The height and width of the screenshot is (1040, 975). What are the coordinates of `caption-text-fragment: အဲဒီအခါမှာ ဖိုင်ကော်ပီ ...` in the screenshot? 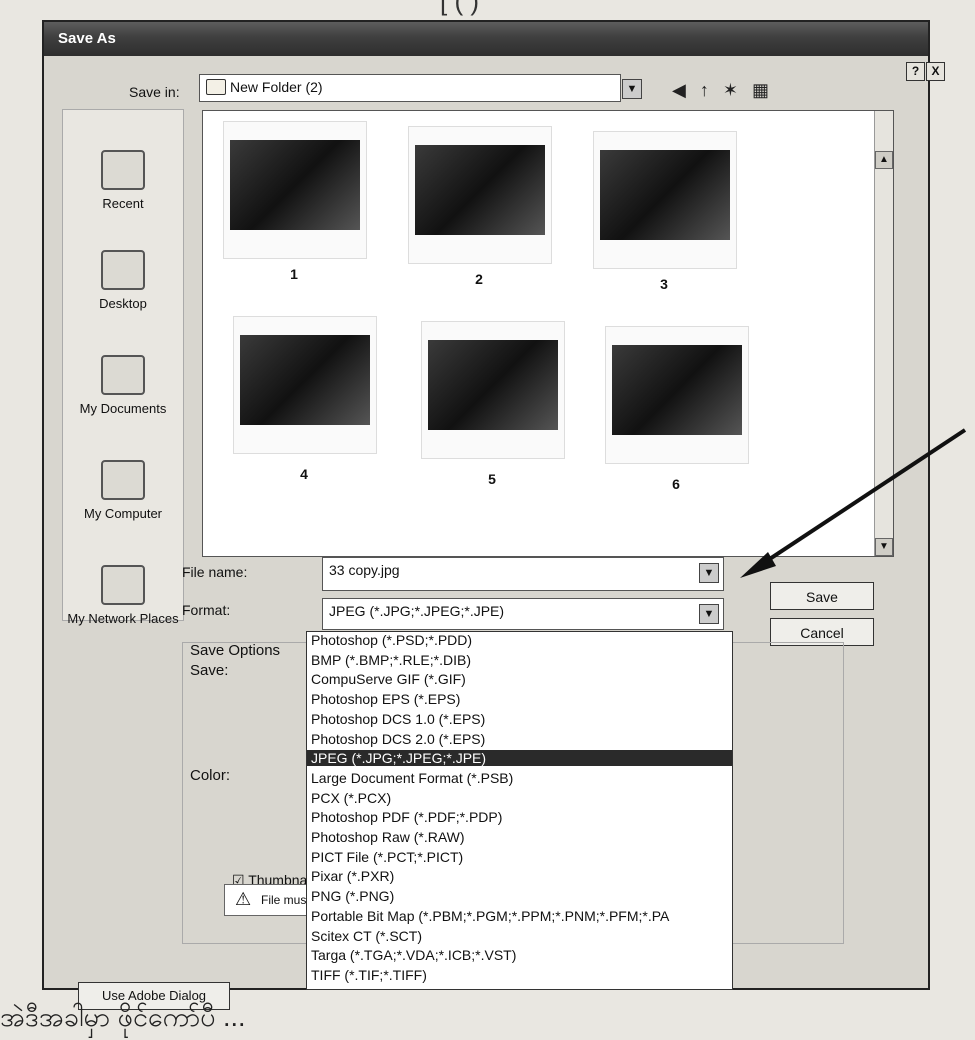 It's located at (123, 1017).